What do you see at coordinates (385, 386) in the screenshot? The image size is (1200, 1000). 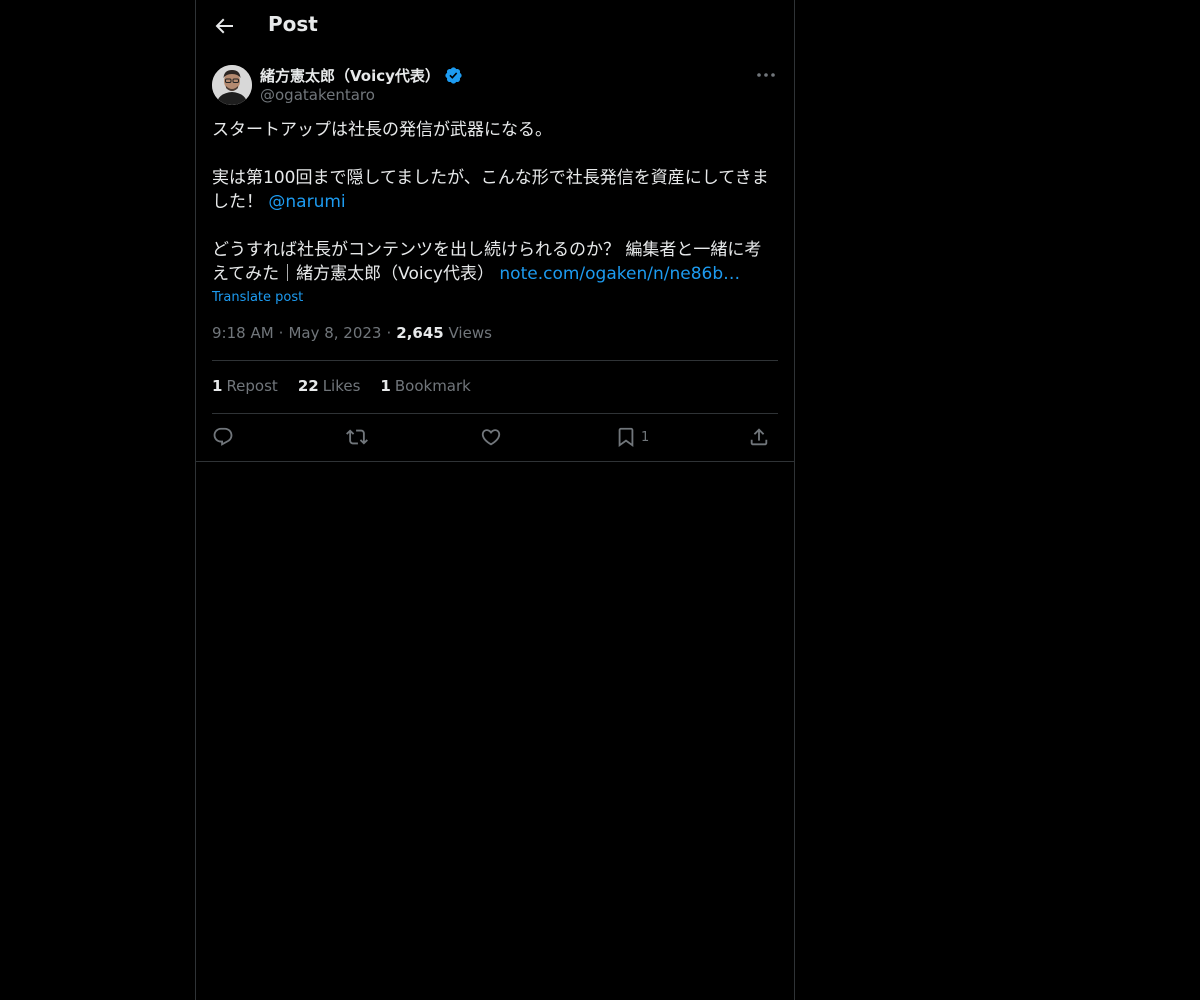 I see `bookmarks-count: 1` at bounding box center [385, 386].